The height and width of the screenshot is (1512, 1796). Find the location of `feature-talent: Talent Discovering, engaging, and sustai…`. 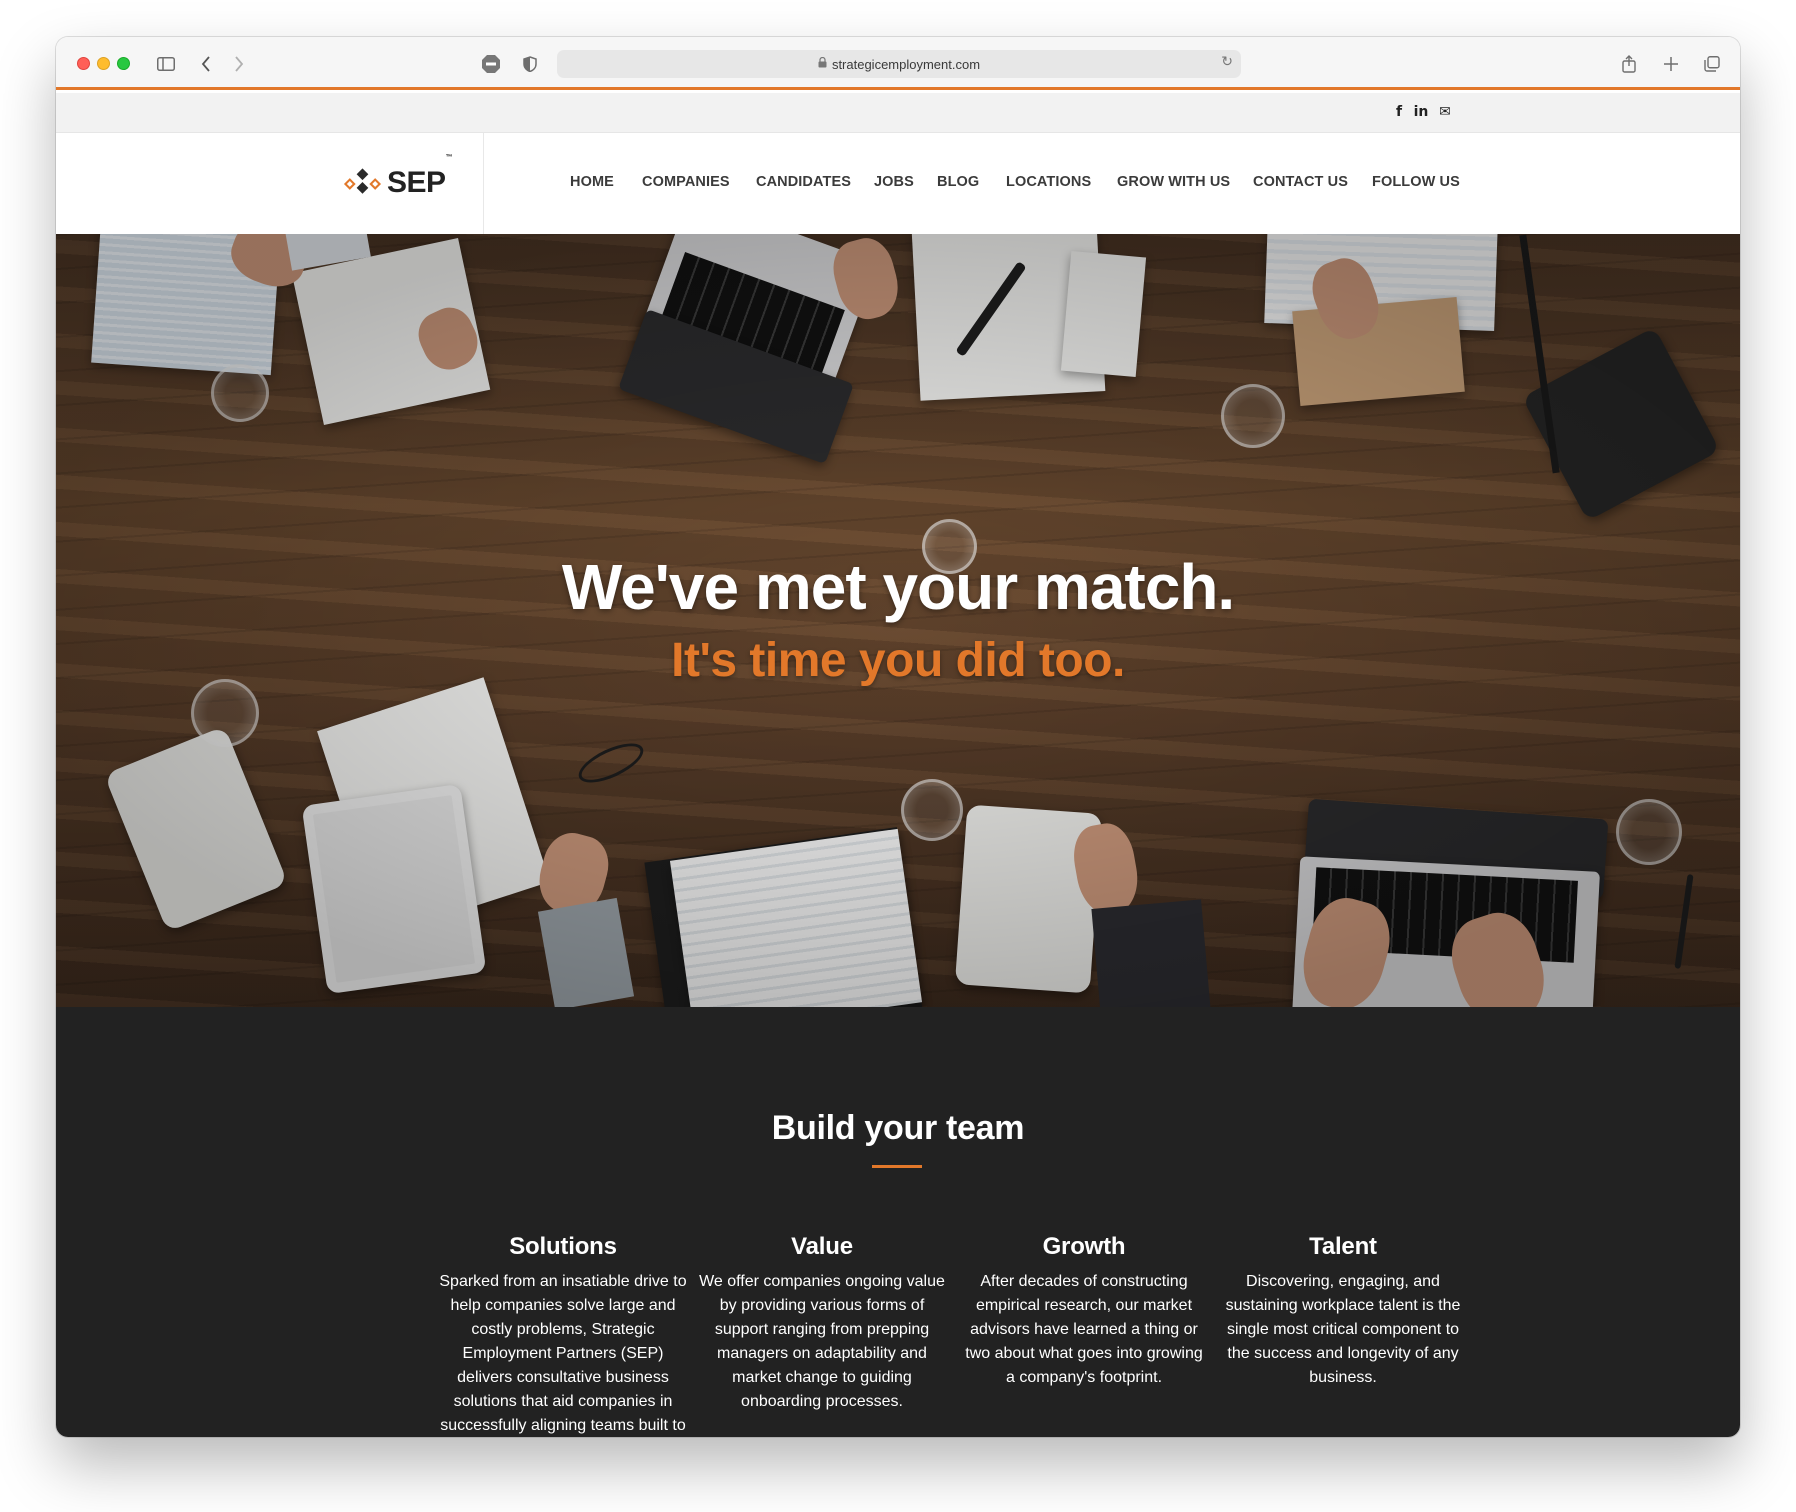

feature-talent: Talent Discovering, engaging, and sustai… is located at coordinates (1343, 1311).